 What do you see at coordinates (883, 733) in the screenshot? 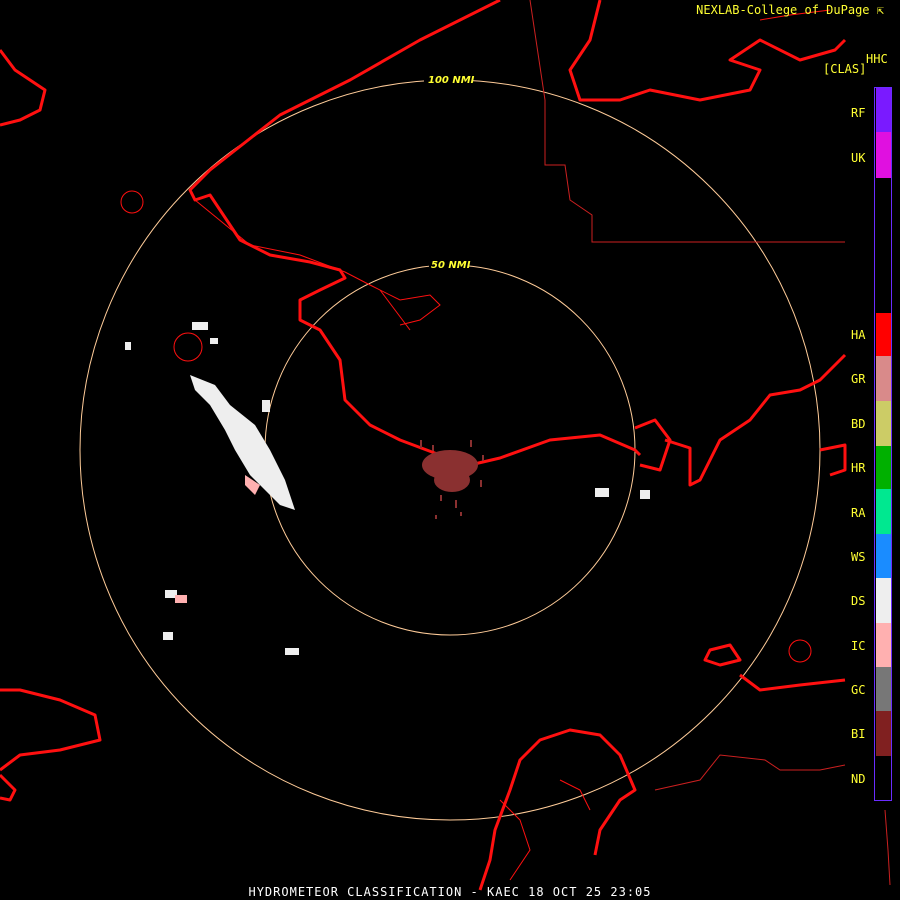
I see `legend-swatch-bi` at bounding box center [883, 733].